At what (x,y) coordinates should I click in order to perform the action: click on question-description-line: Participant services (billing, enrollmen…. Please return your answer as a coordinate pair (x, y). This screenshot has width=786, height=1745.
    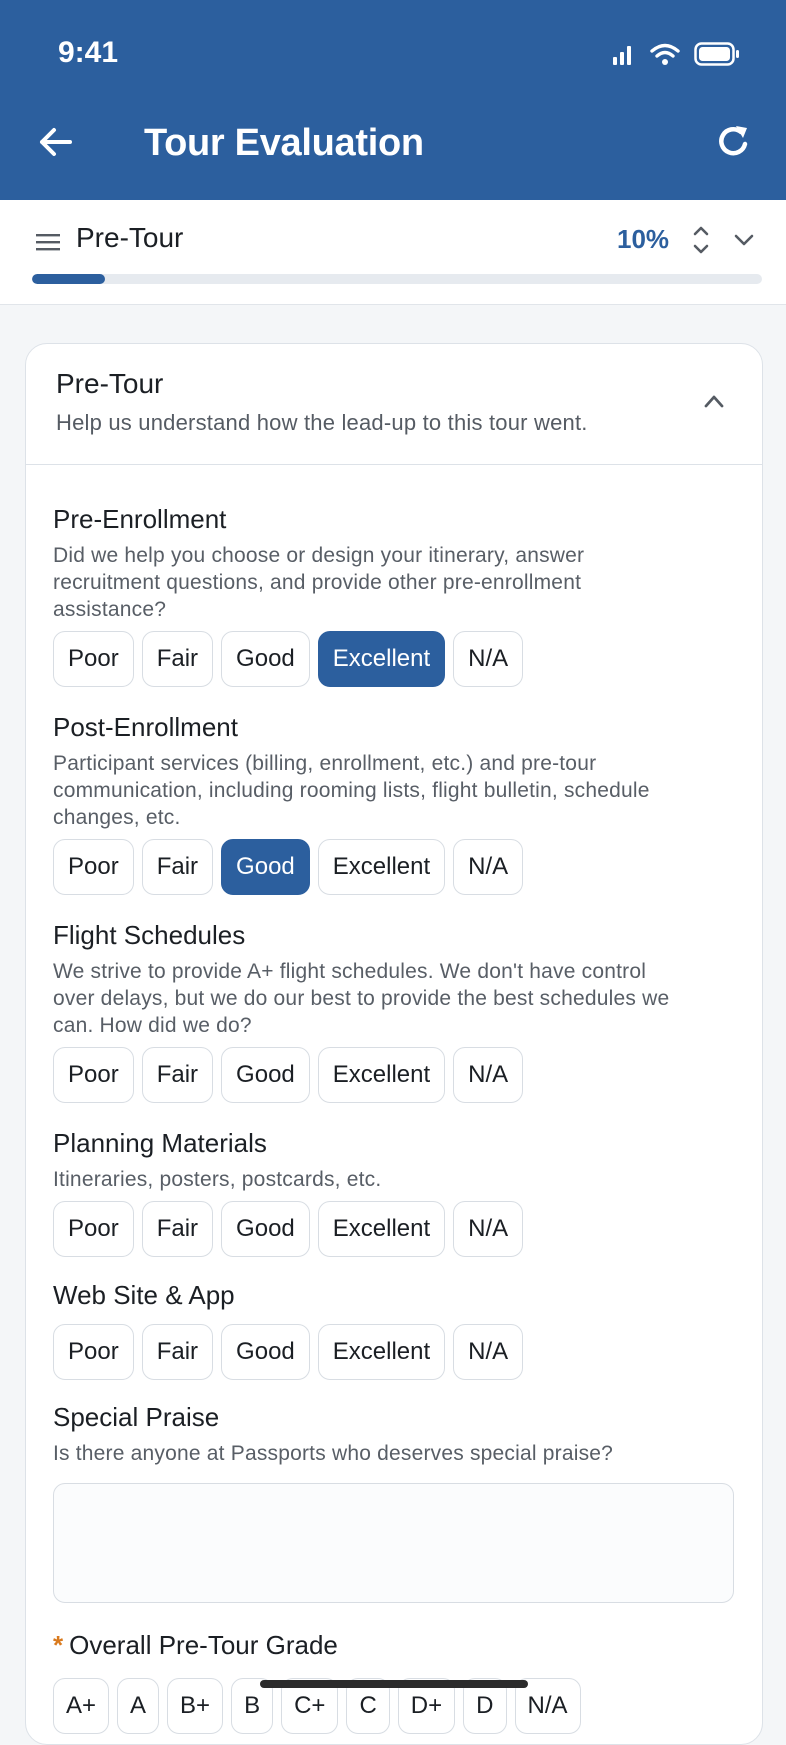
    Looking at the image, I should click on (325, 763).